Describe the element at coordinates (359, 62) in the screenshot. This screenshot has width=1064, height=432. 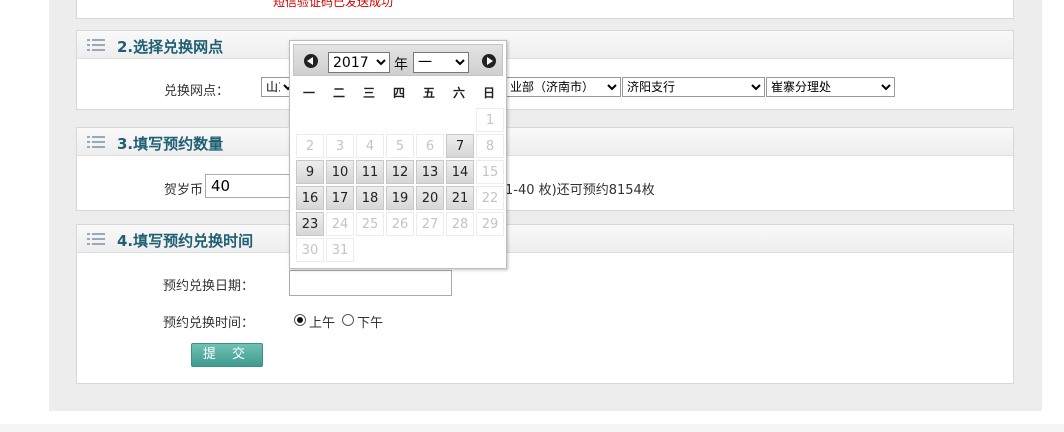
I see `year-select: 2017` at that location.